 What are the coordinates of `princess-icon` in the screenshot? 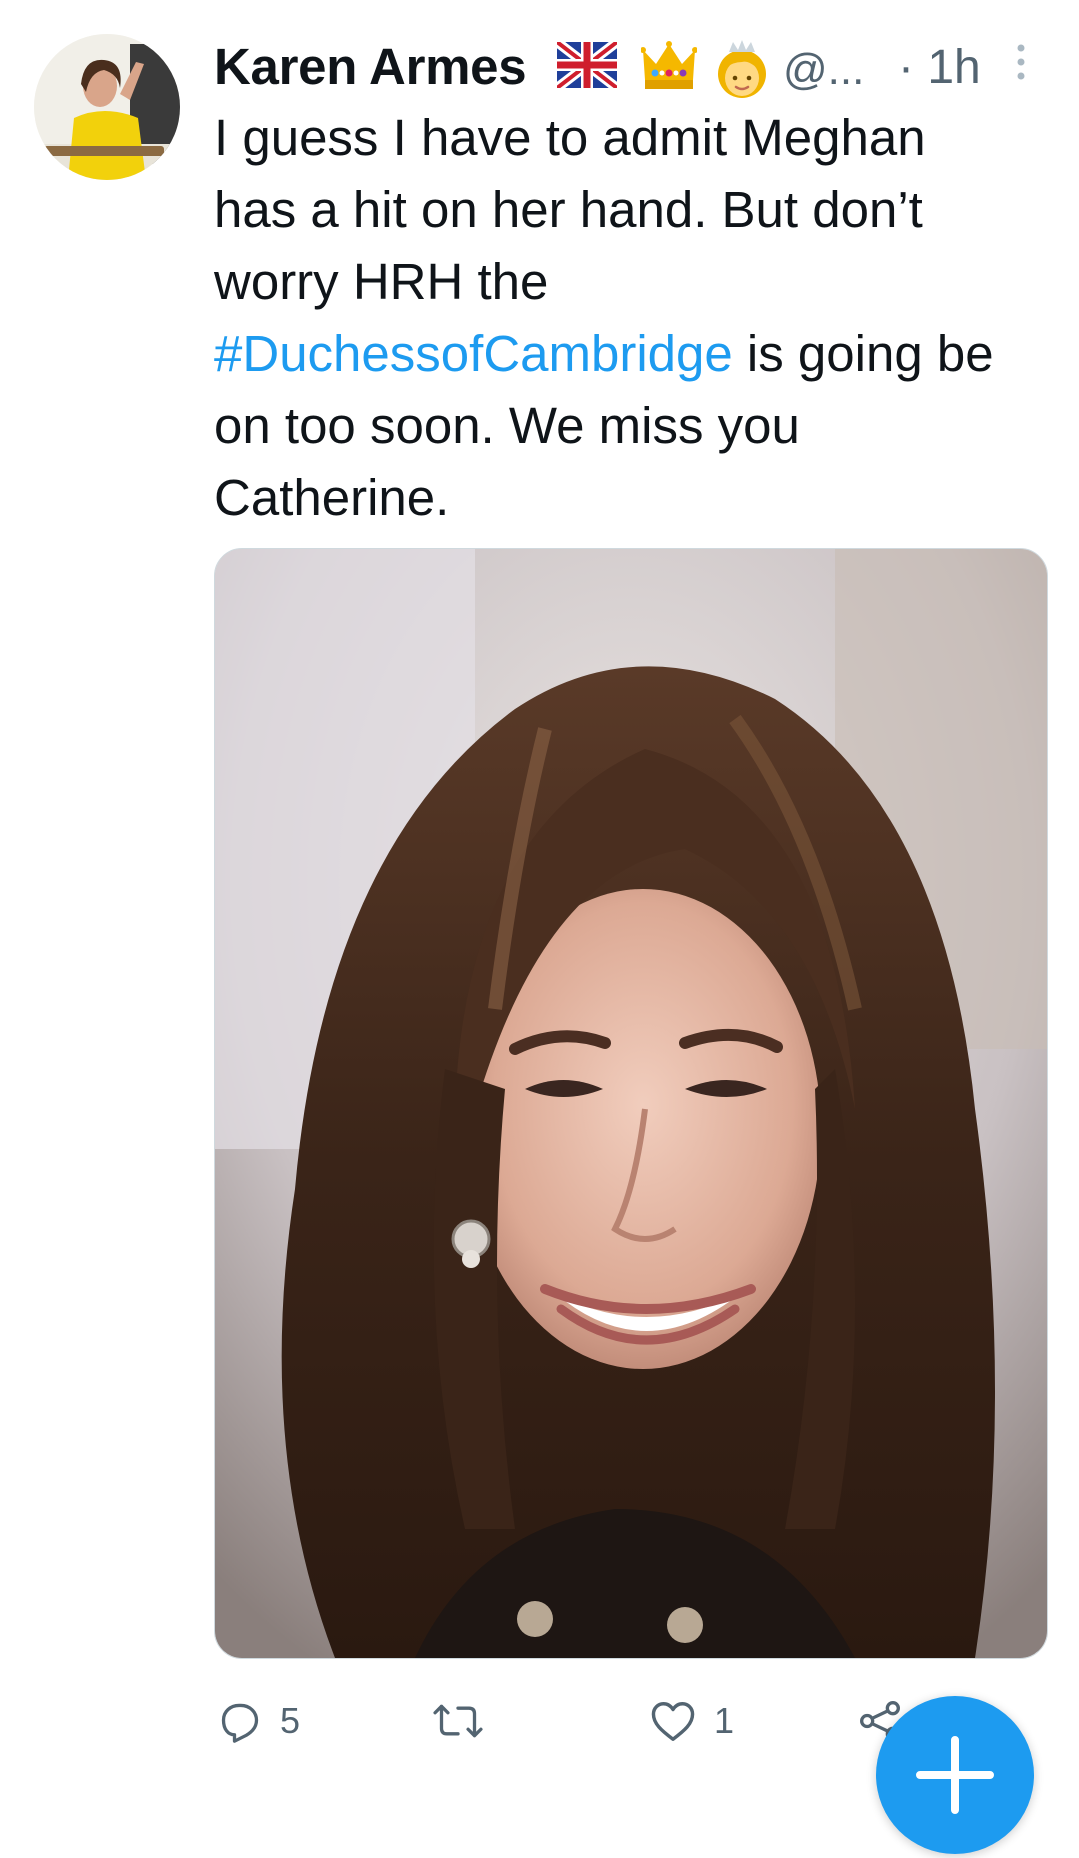 It's located at (742, 69).